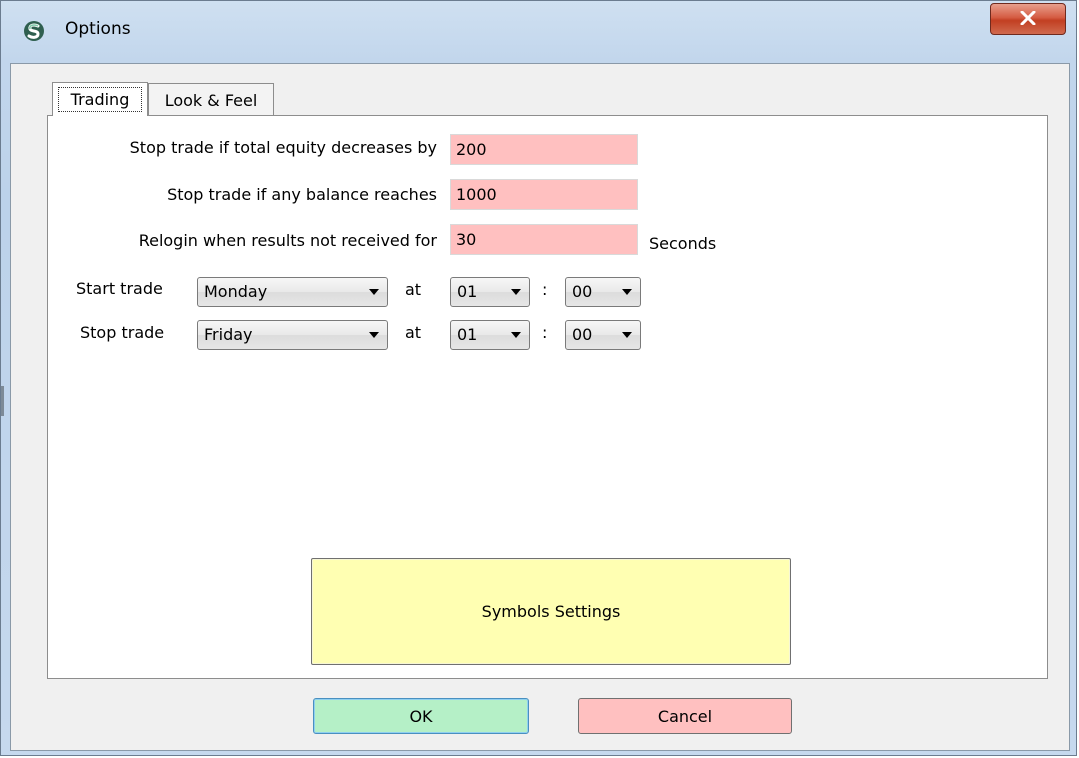 The image size is (1079, 758). Describe the element at coordinates (582, 334) in the screenshot. I see `stop-minute-value: 00` at that location.